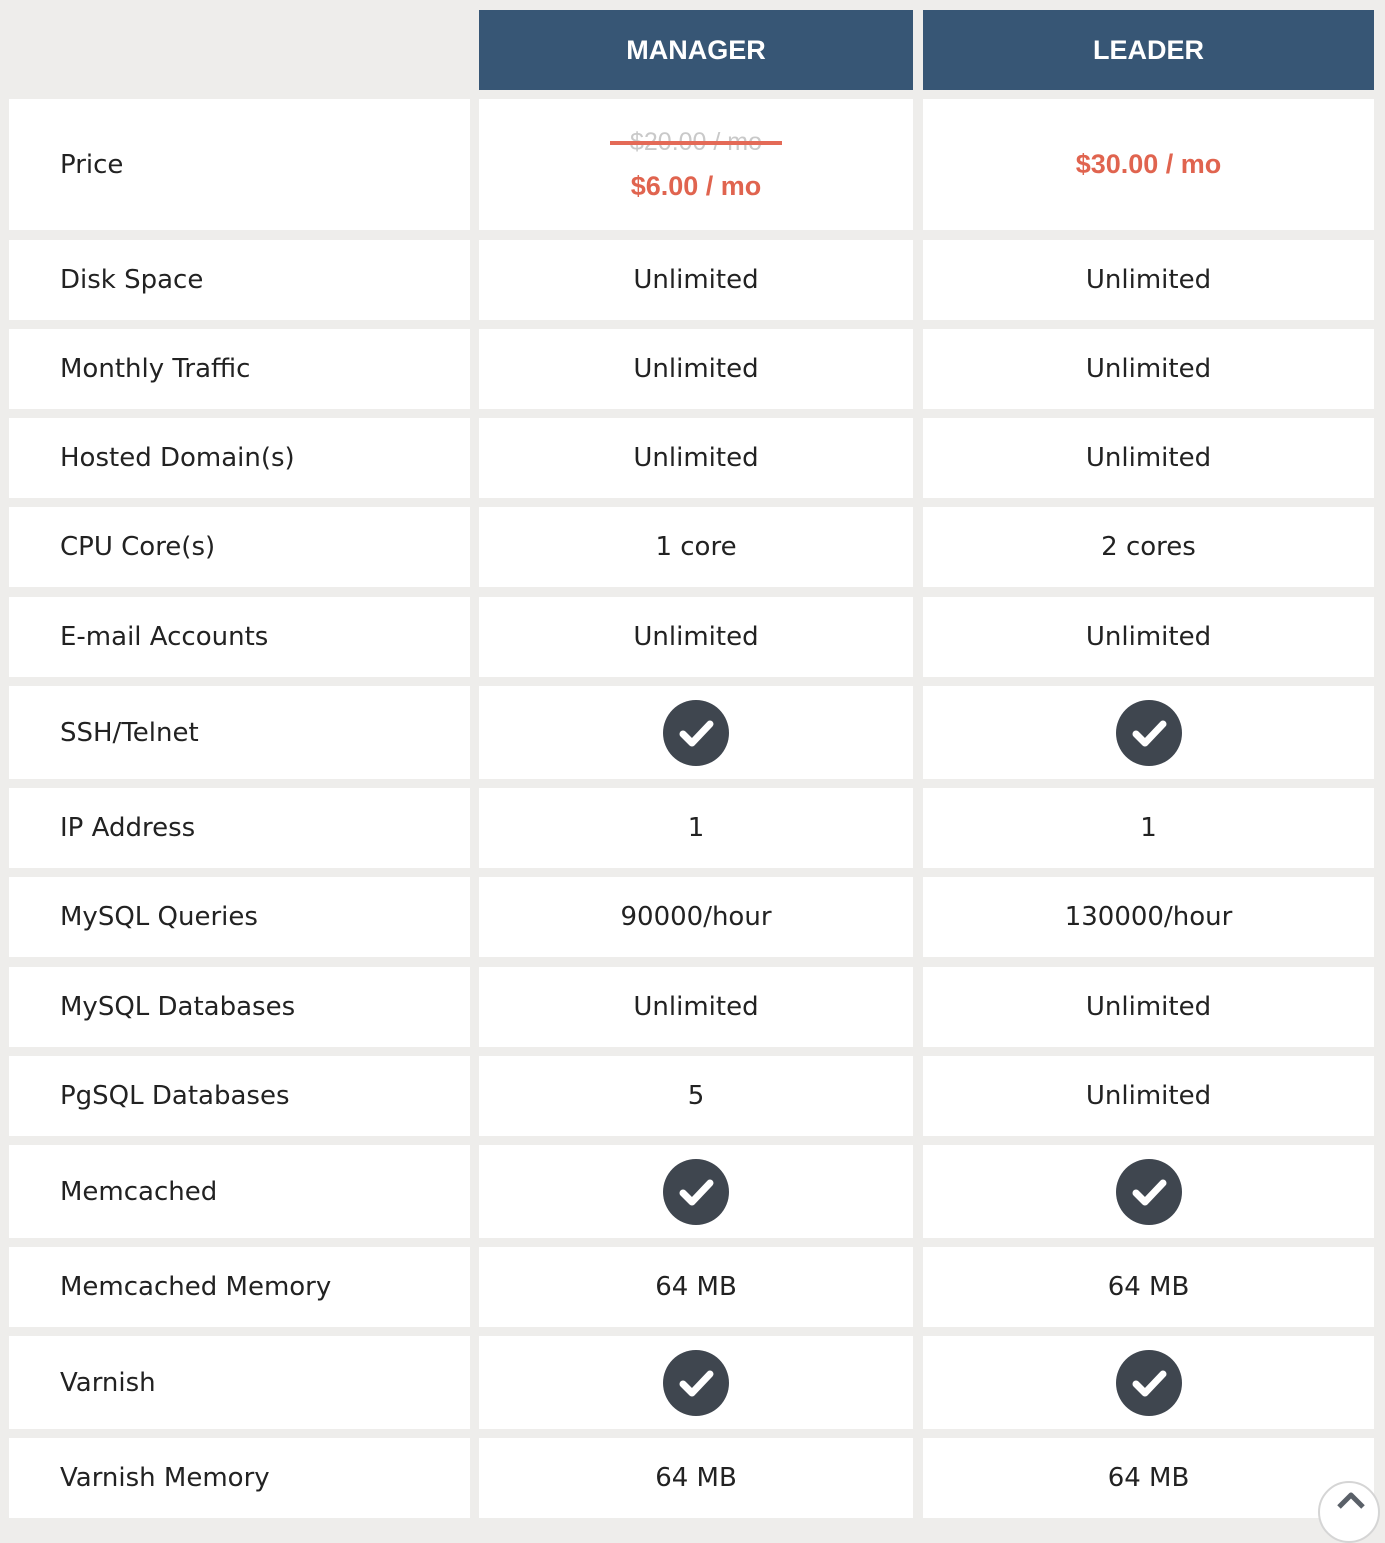 This screenshot has width=1385, height=1543. What do you see at coordinates (239, 280) in the screenshot?
I see `row-label-disk-space: Disk Space` at bounding box center [239, 280].